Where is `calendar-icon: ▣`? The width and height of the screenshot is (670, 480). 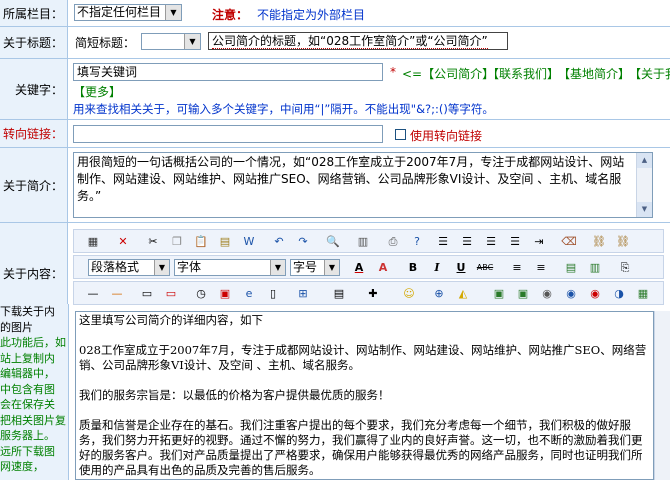 calendar-icon: ▣ is located at coordinates (225, 293).